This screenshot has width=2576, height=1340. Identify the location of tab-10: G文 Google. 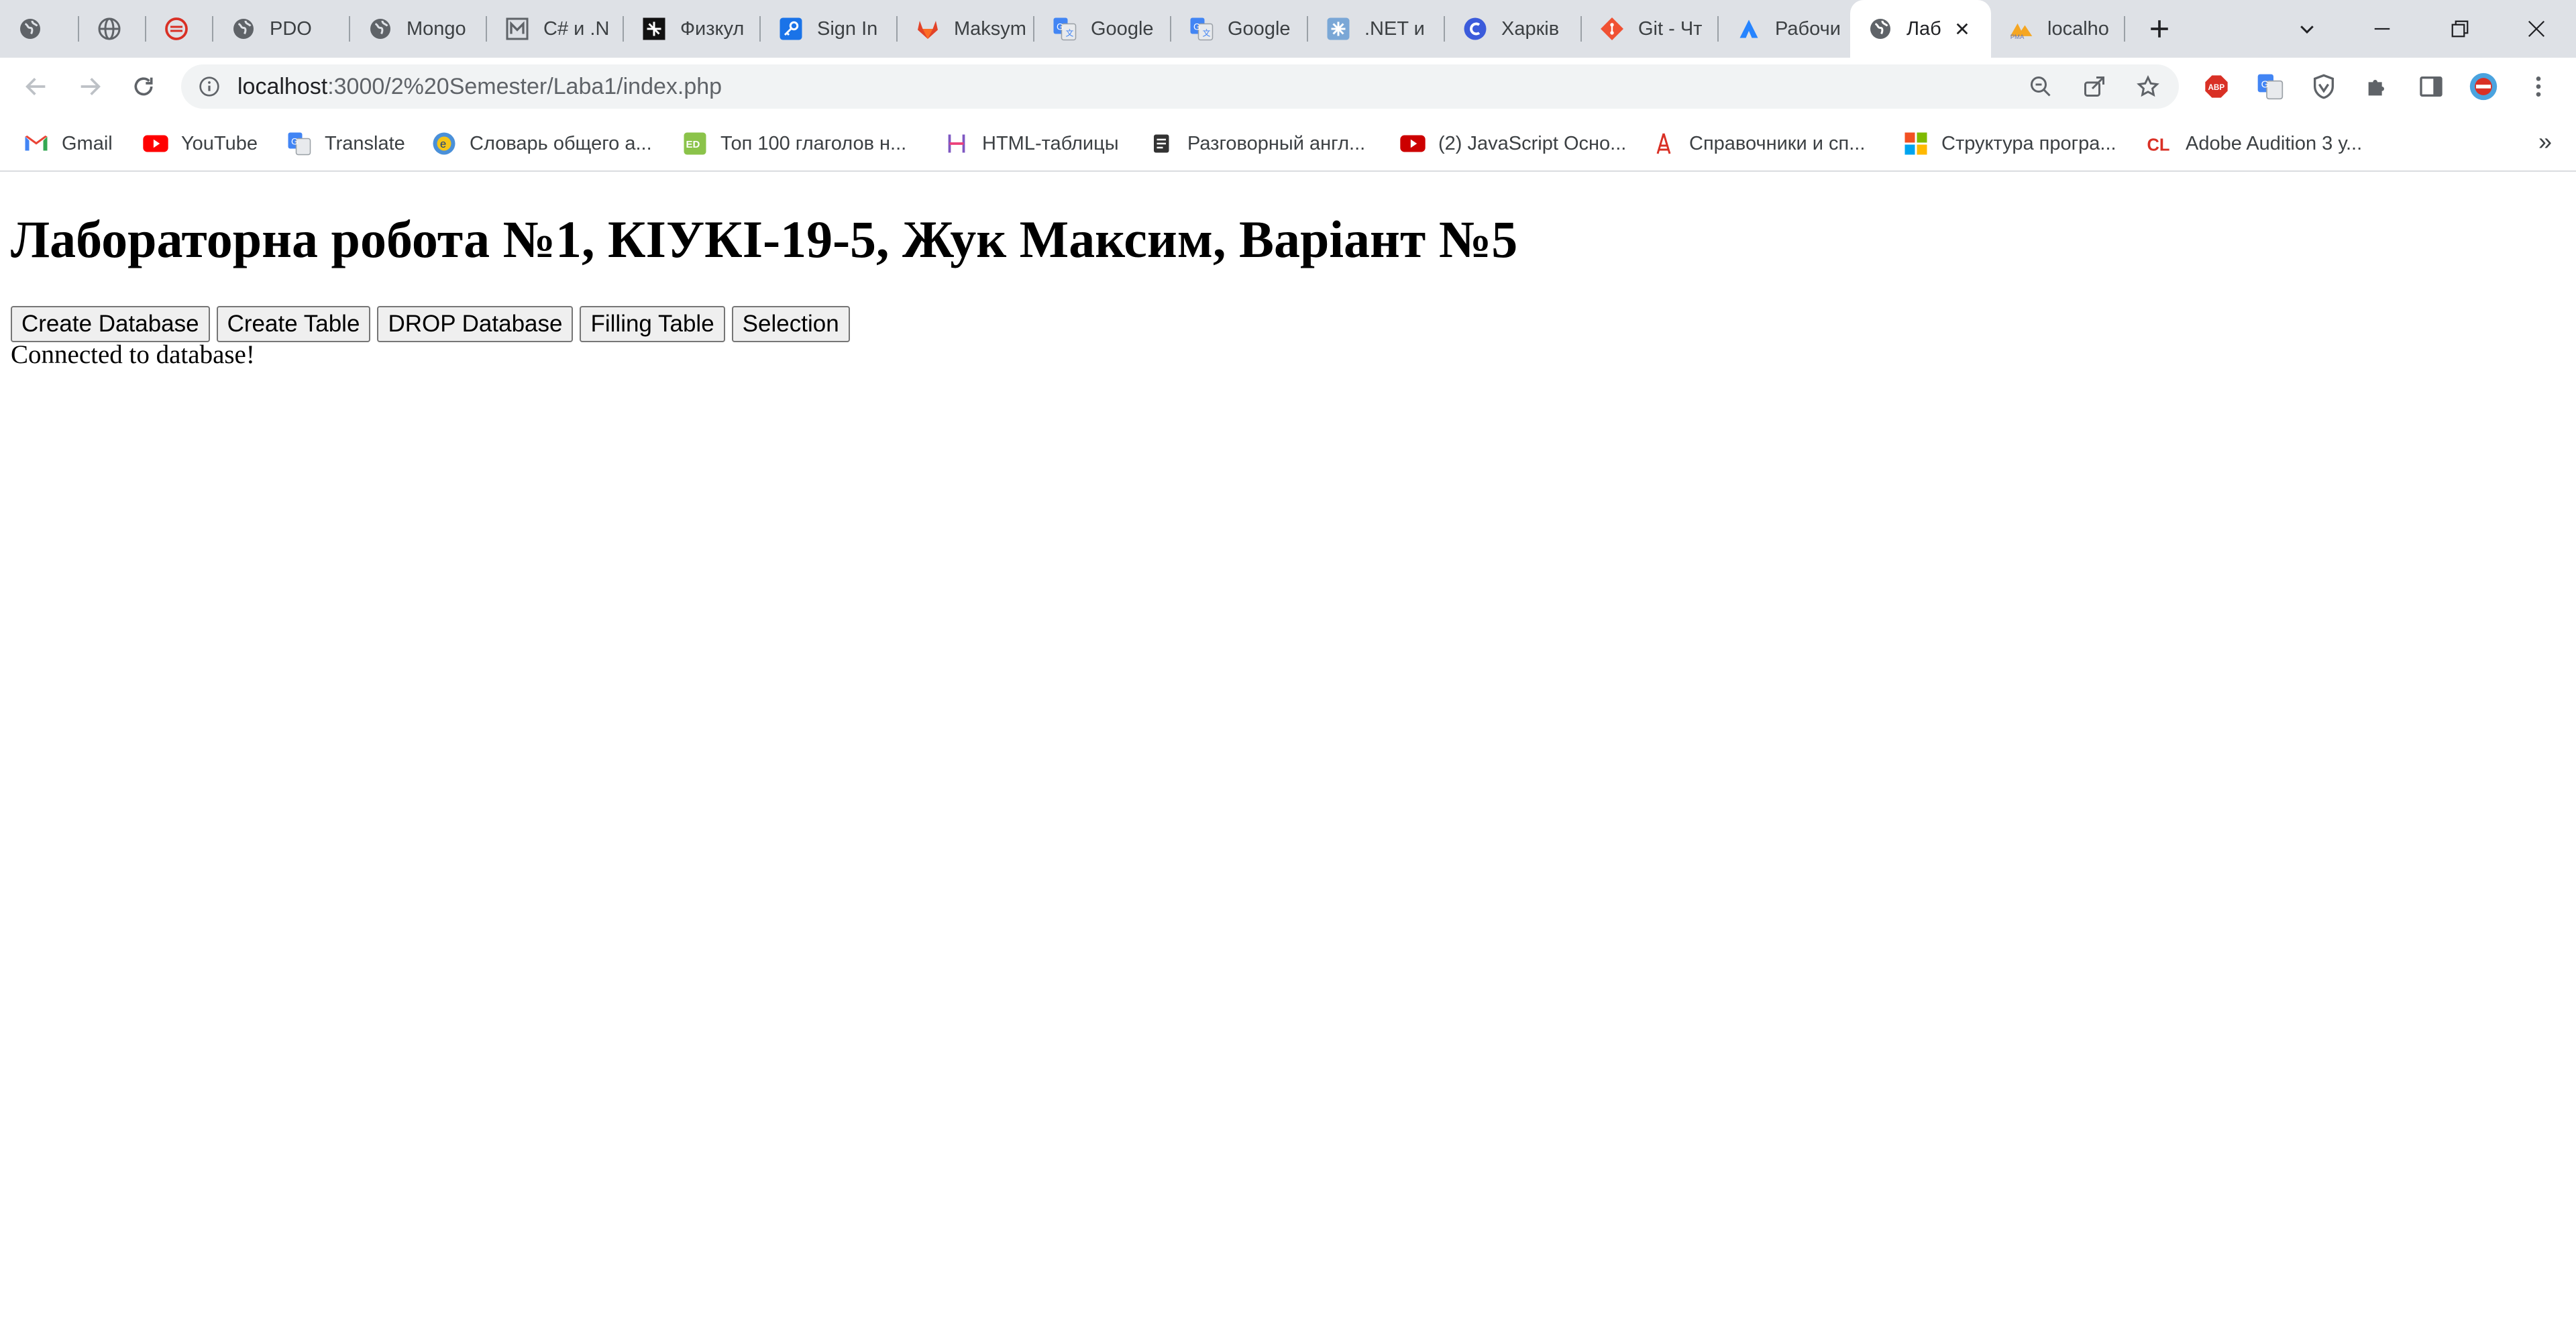
(1239, 29).